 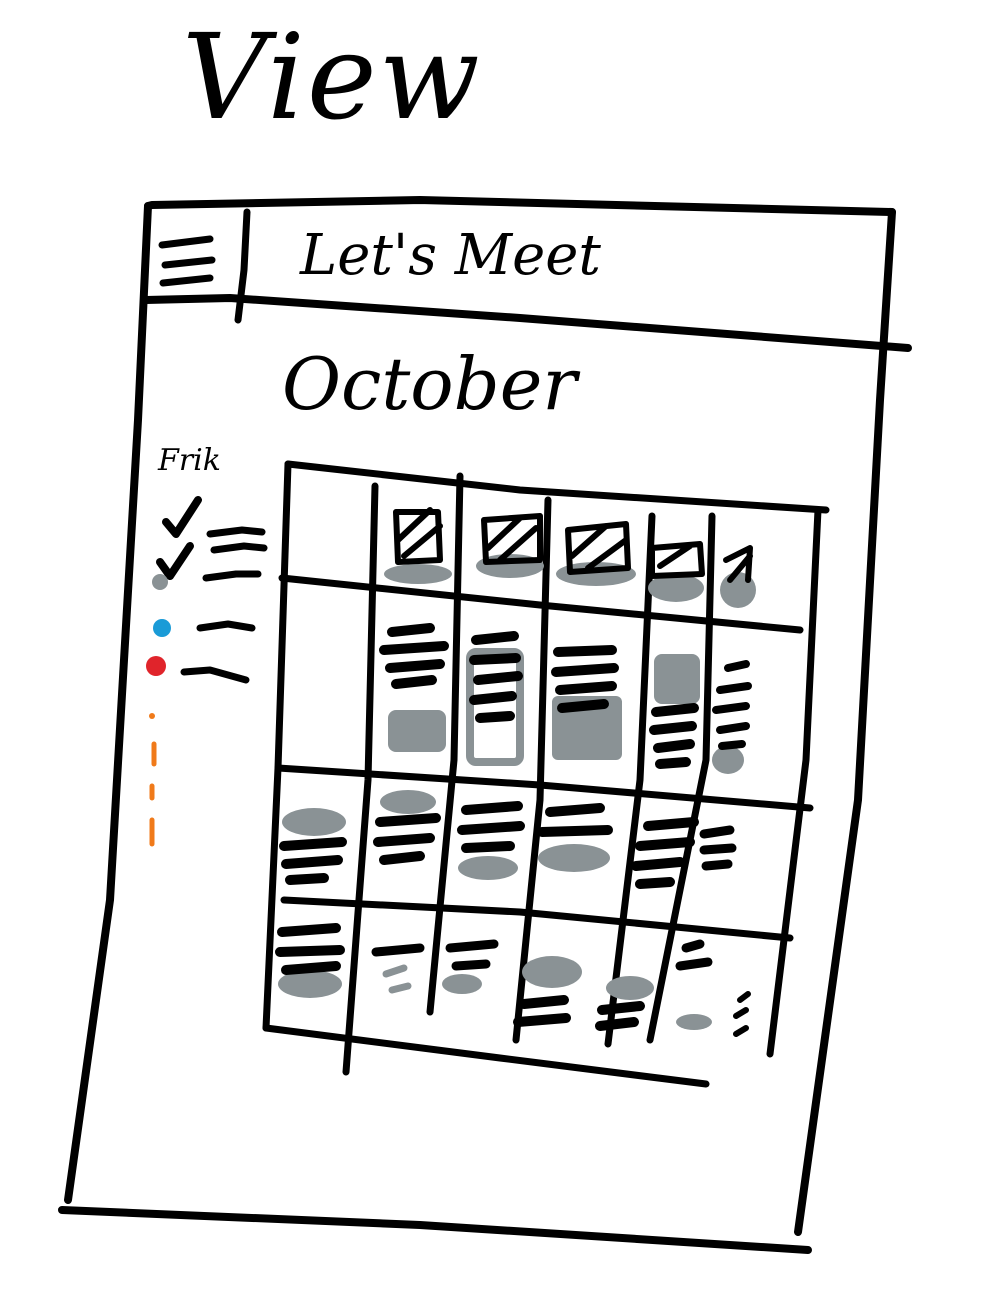 I want to click on month-title: October, so click(x=429, y=384).